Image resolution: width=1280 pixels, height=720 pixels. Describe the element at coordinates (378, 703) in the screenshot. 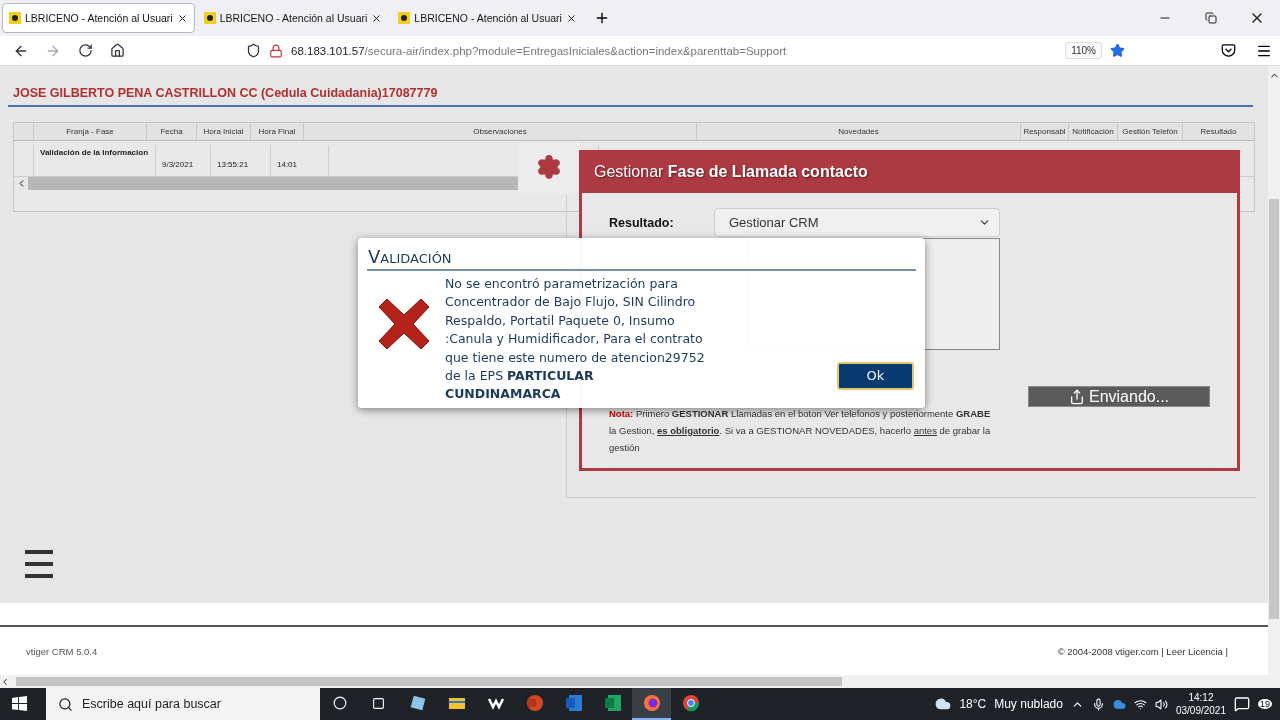

I see `task-view-icon` at that location.